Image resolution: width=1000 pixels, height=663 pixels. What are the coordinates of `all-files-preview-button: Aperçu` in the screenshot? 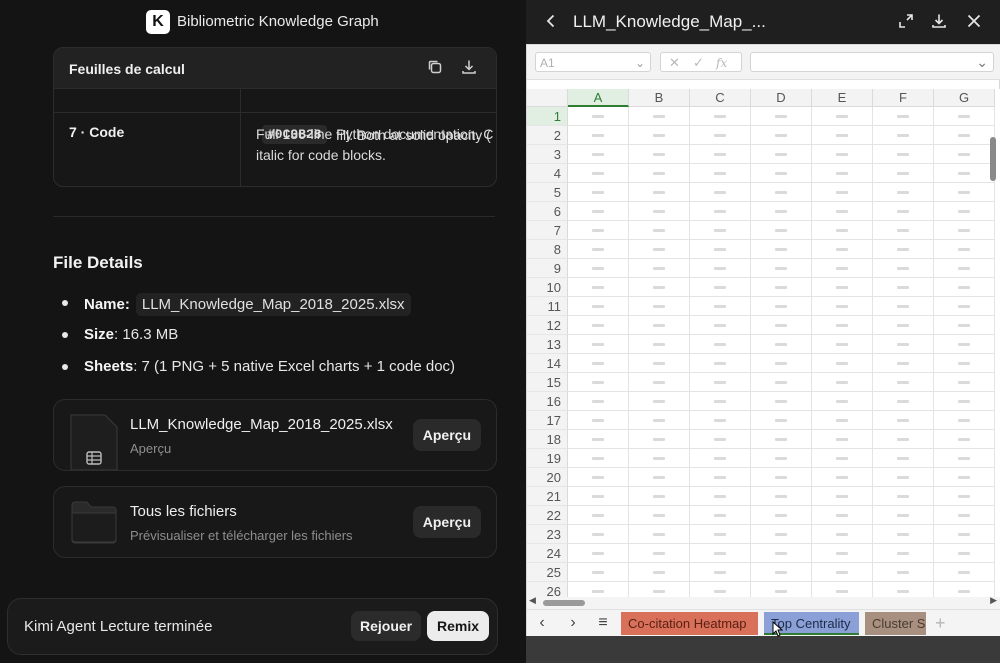 It's located at (446, 522).